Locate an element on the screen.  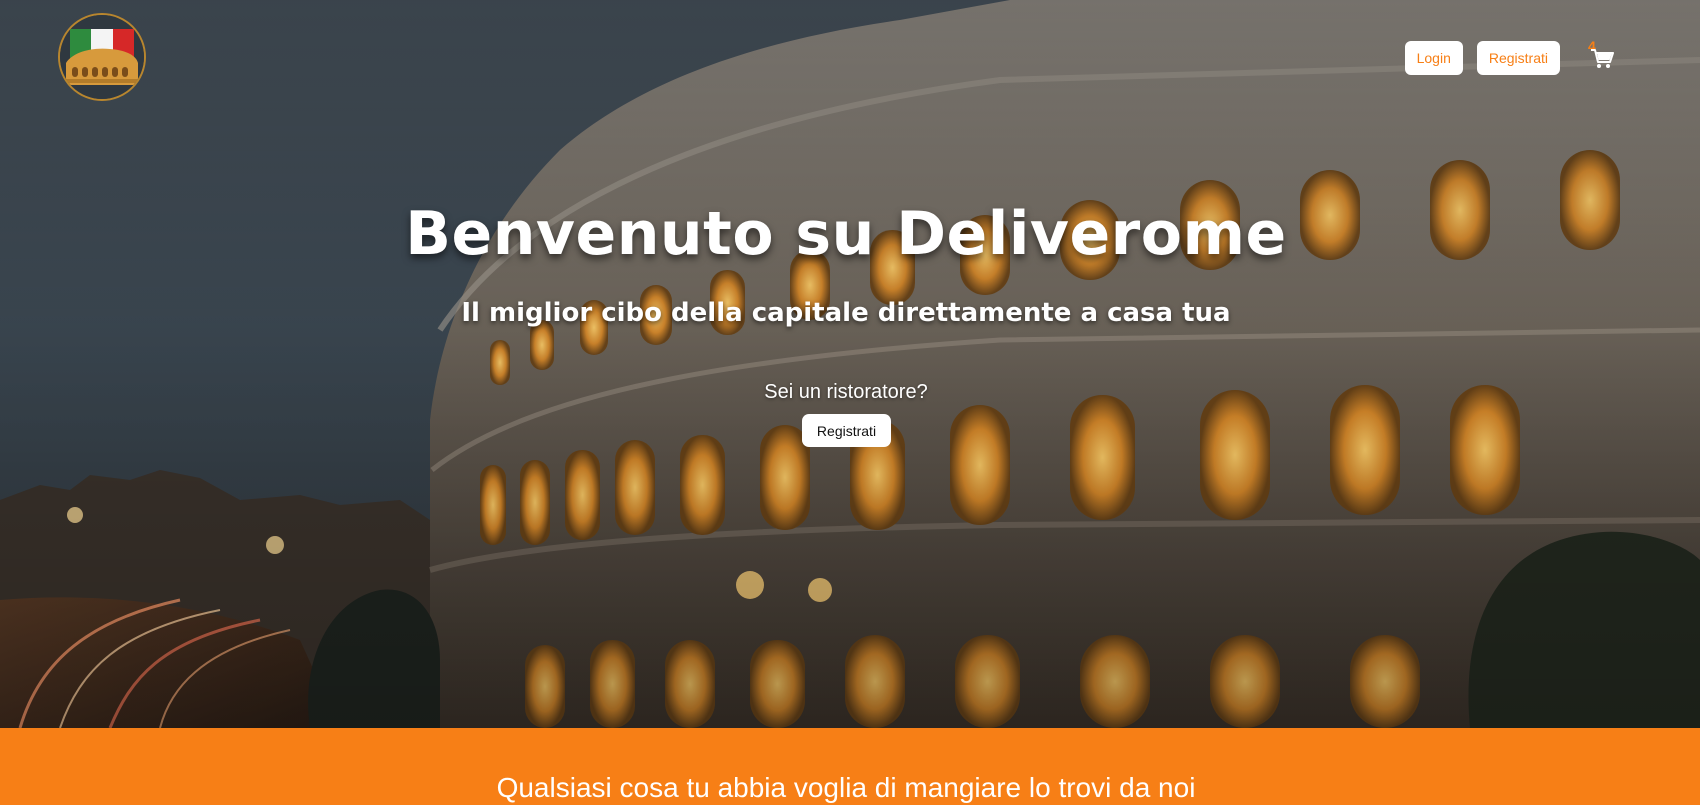
register-button: Registrati is located at coordinates (1518, 58).